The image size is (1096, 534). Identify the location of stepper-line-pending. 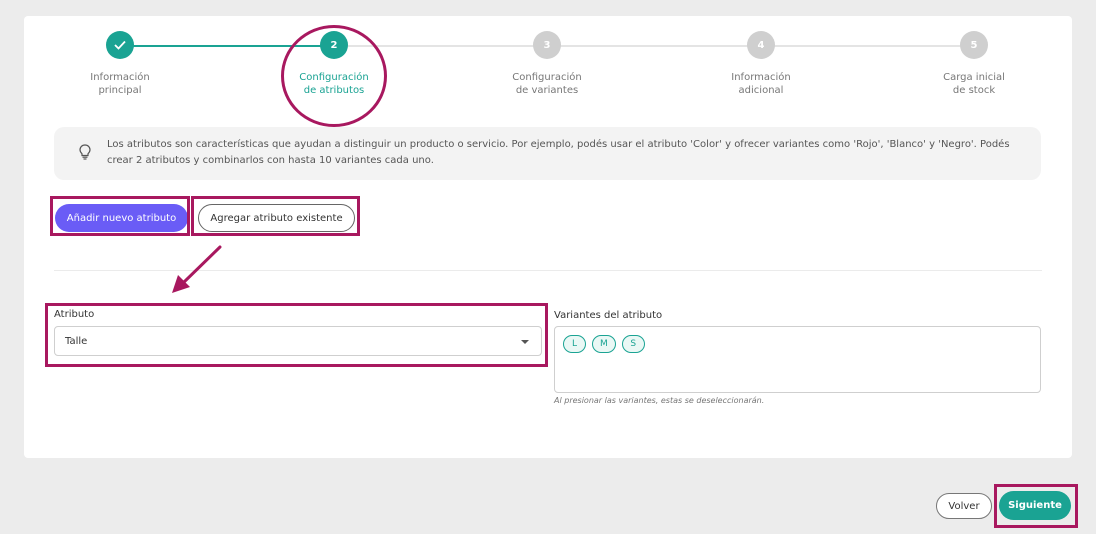
(654, 46).